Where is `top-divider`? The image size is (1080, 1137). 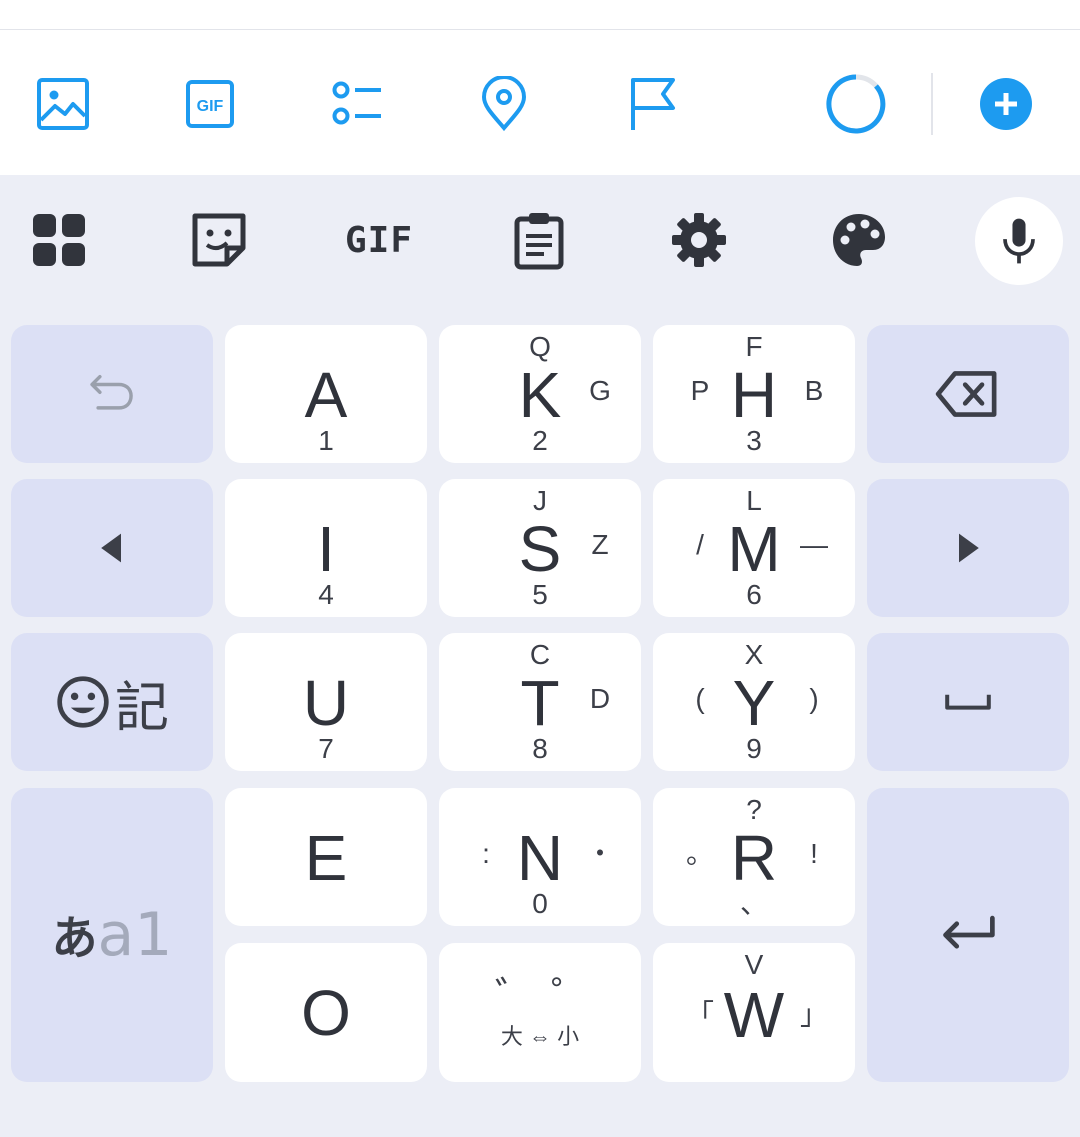
top-divider is located at coordinates (540, 29).